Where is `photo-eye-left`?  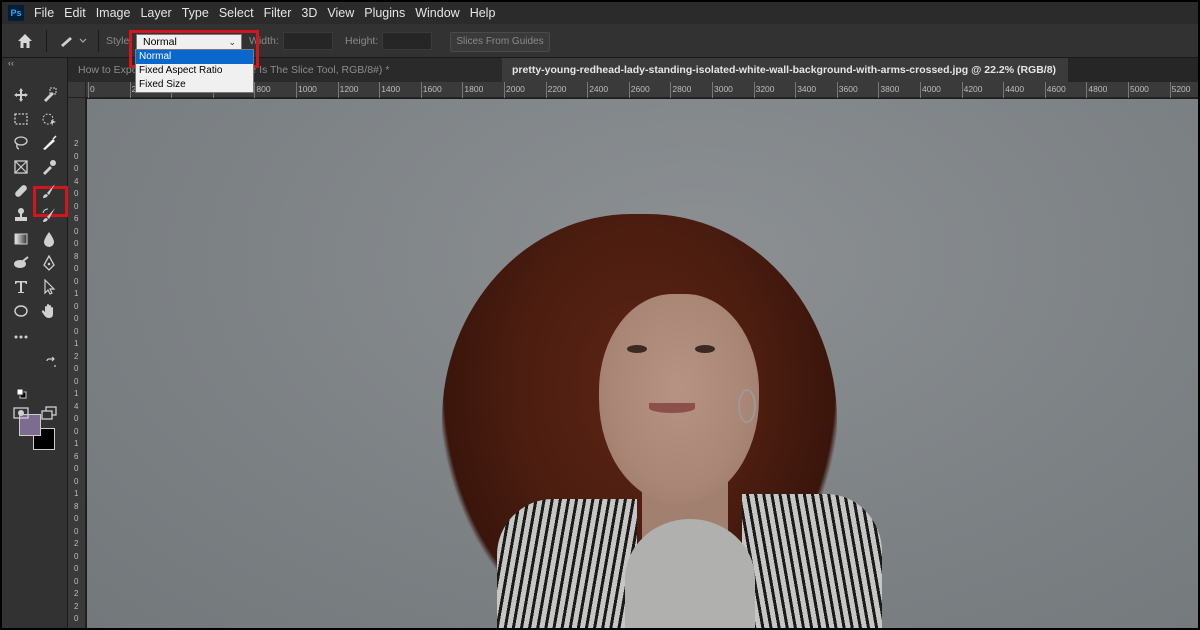 photo-eye-left is located at coordinates (637, 349).